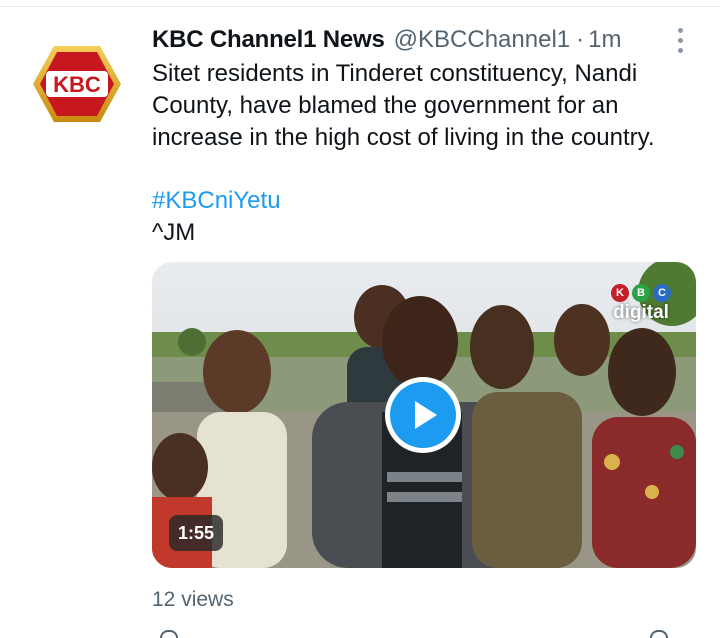  I want to click on hashtag-link: #KBCniYetu, so click(216, 201).